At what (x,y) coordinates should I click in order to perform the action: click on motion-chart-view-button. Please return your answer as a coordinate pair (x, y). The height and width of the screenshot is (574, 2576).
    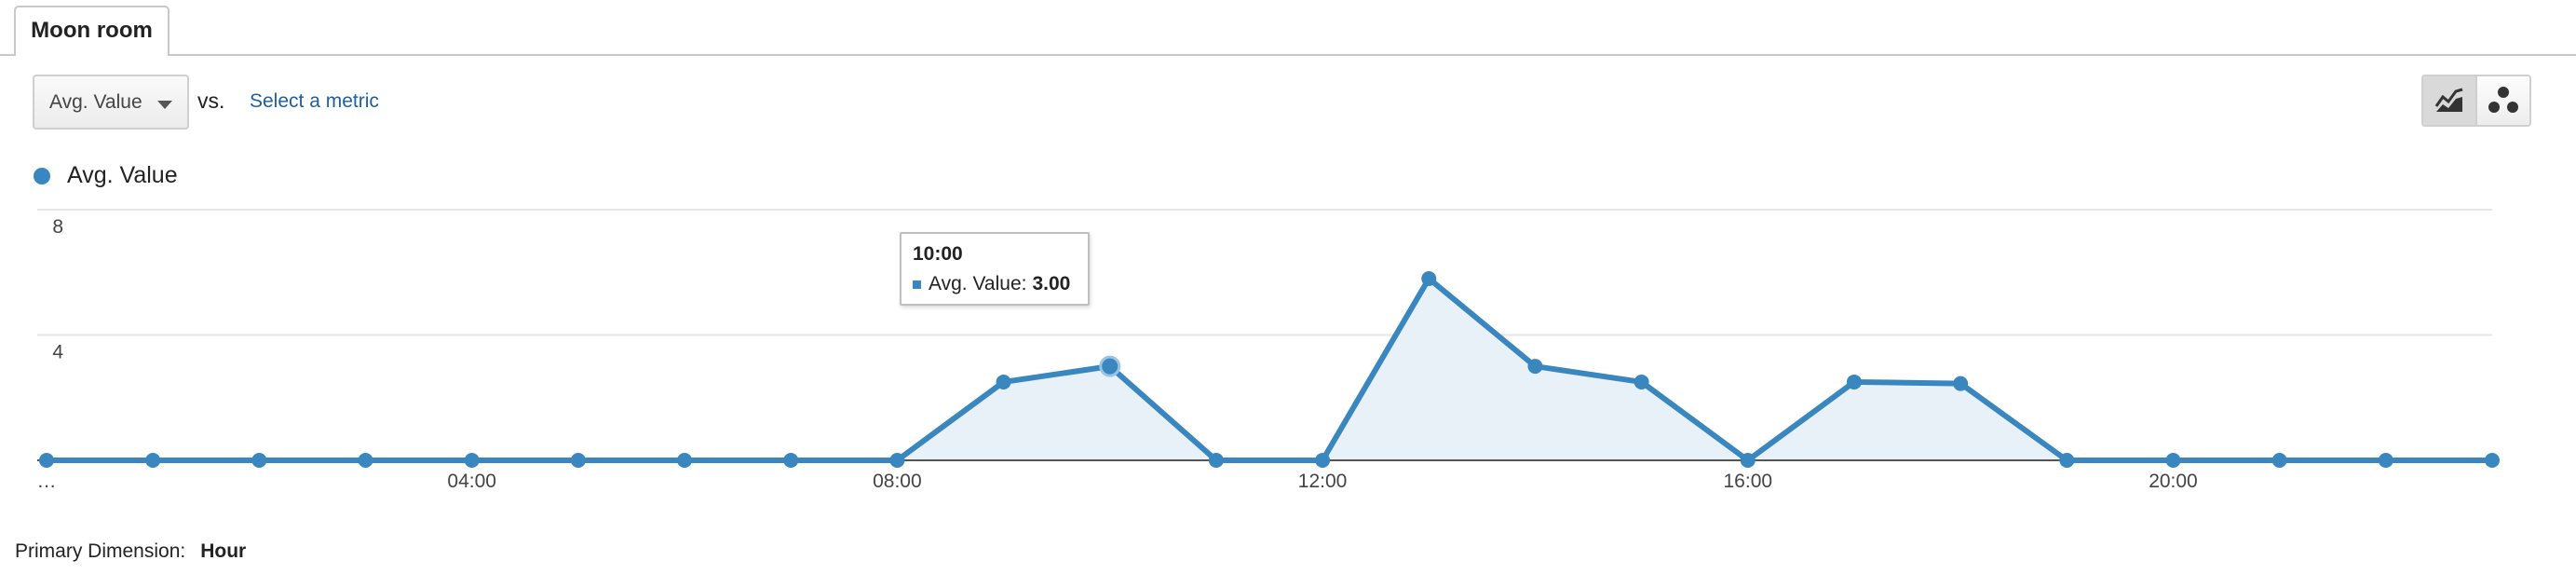
    Looking at the image, I should click on (2503, 100).